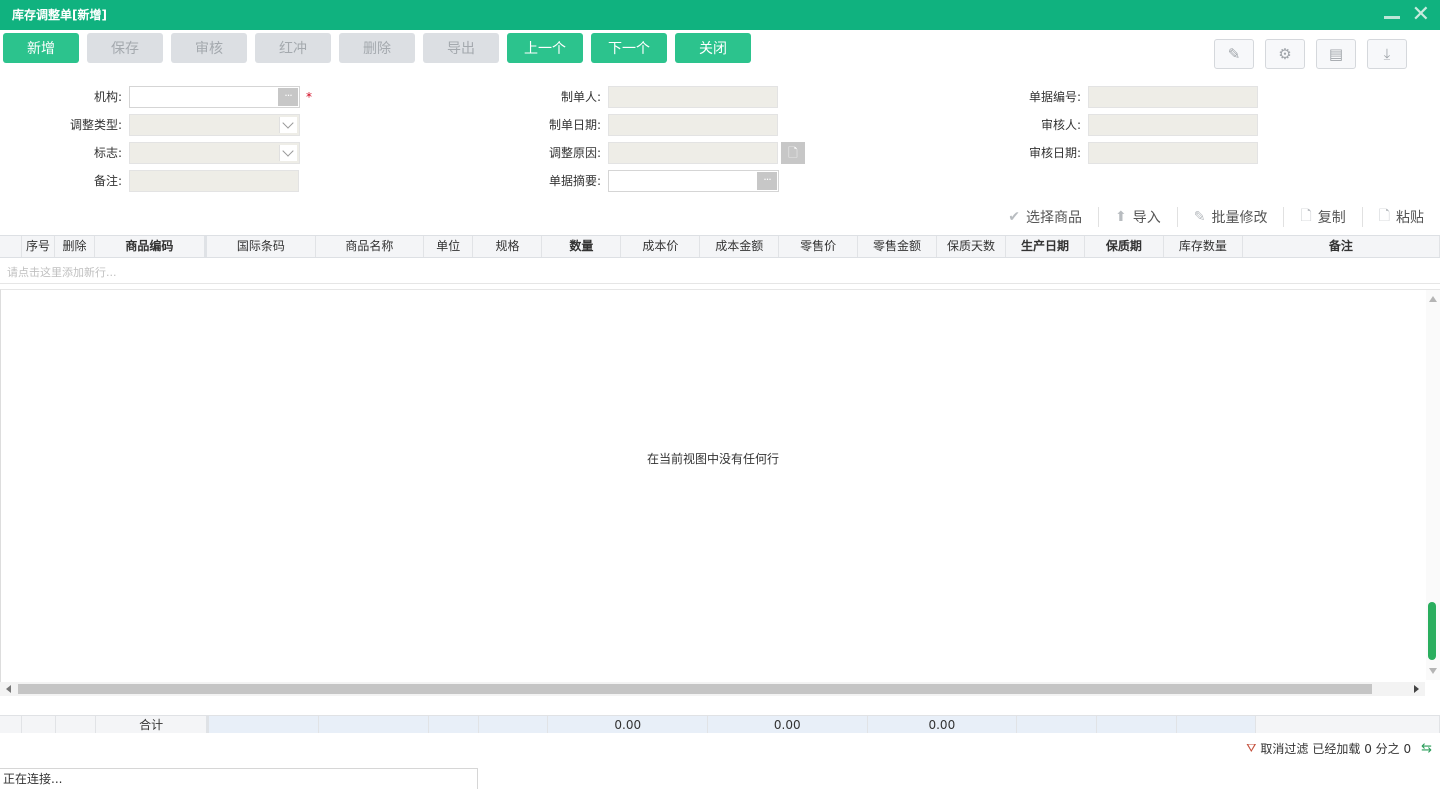 The image size is (1440, 789). What do you see at coordinates (214, 153) in the screenshot?
I see `flag-select` at bounding box center [214, 153].